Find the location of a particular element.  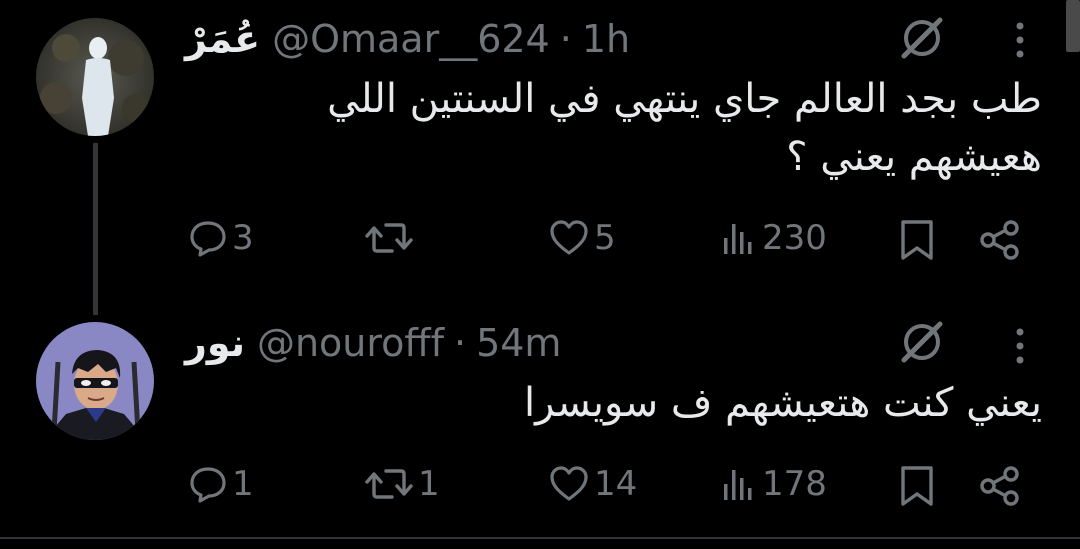

like-count: 5 is located at coordinates (605, 238).